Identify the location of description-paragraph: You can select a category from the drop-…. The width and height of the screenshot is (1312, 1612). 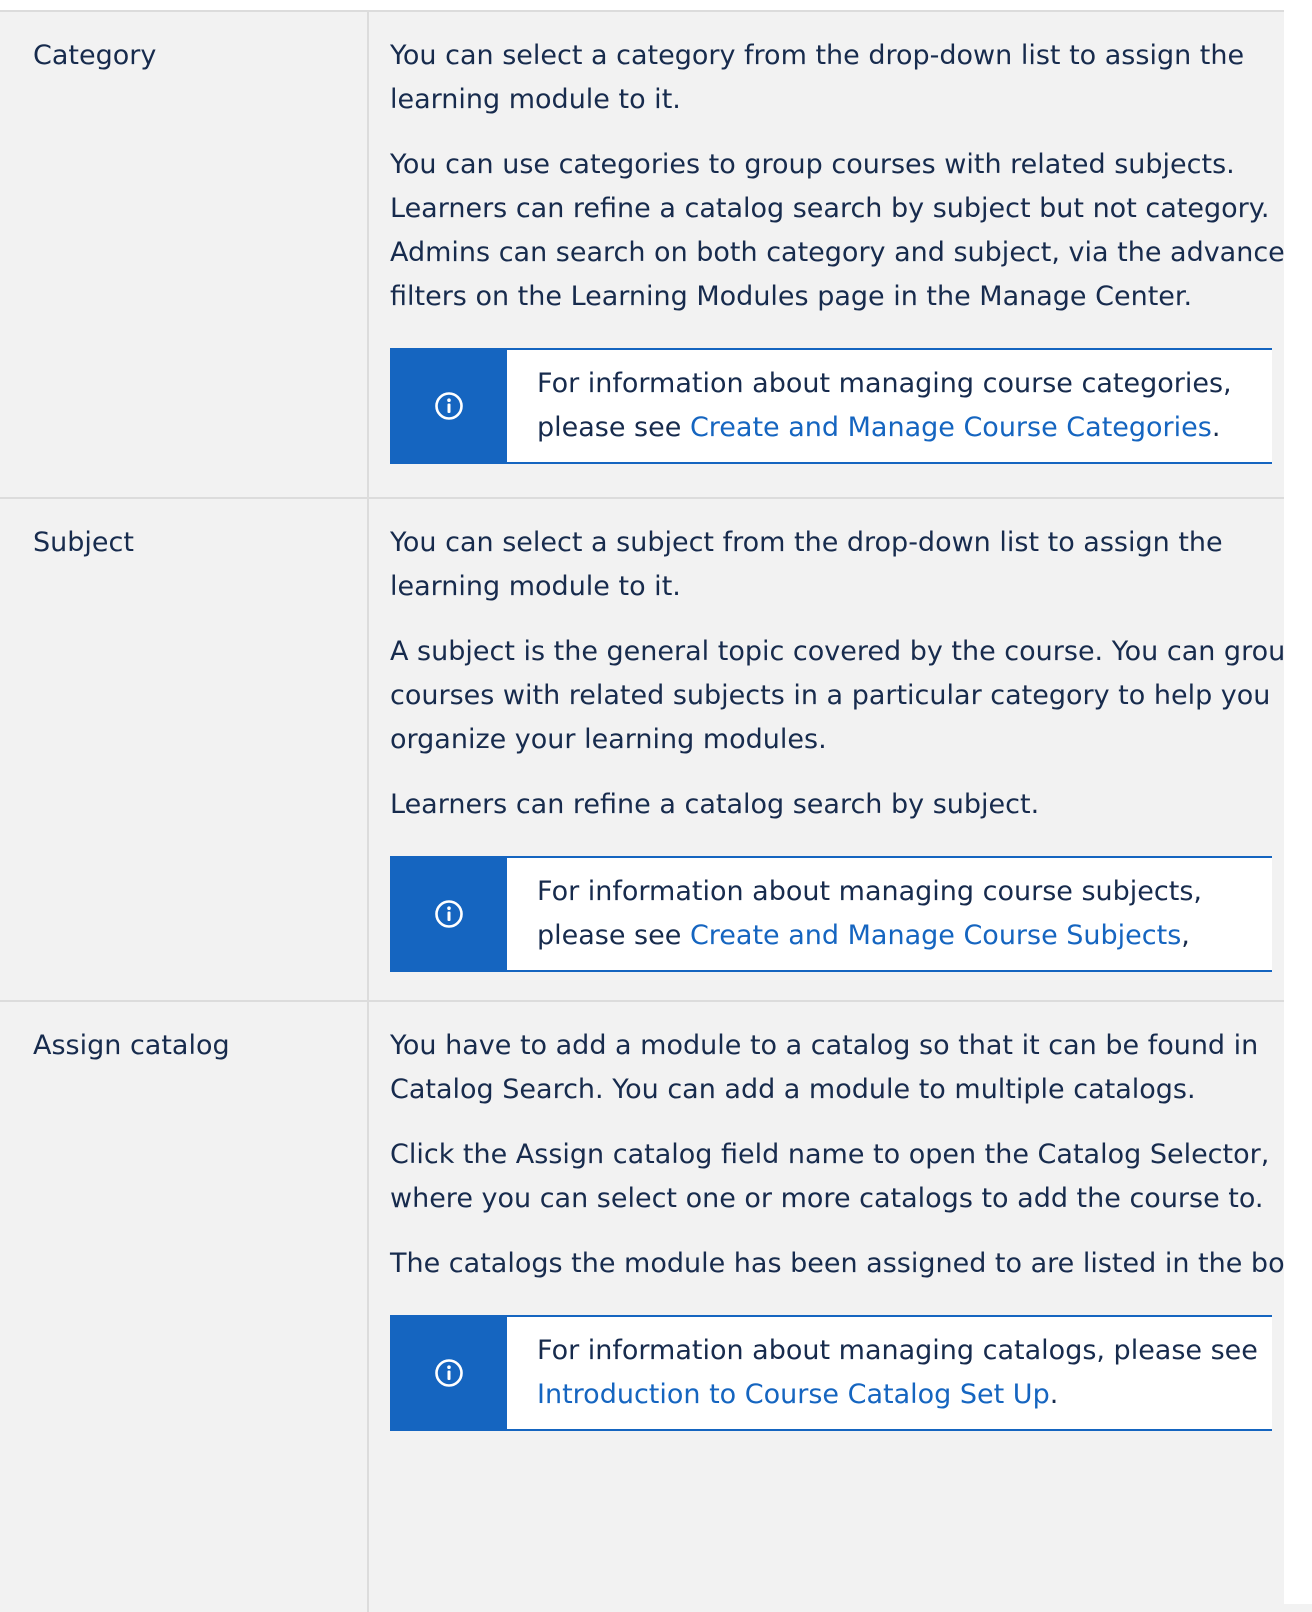
(817, 77).